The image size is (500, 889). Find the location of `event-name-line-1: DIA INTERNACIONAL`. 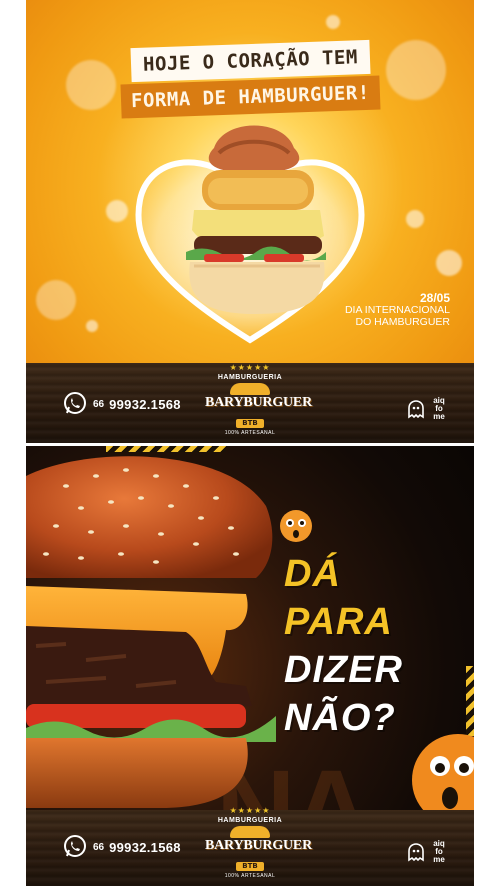

event-name-line-1: DIA INTERNACIONAL is located at coordinates (397, 310).